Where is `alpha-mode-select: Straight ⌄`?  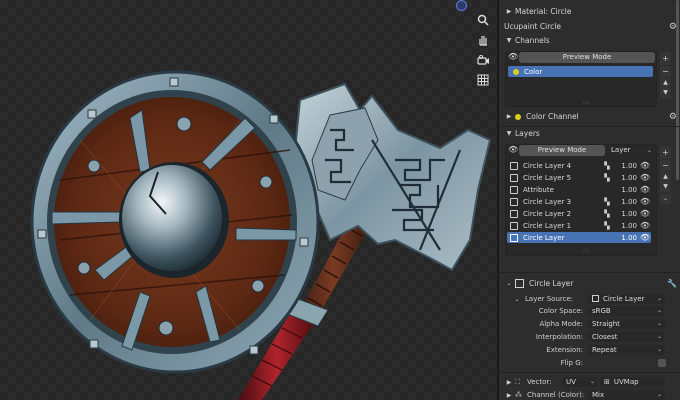 alpha-mode-select: Straight ⌄ is located at coordinates (626, 324).